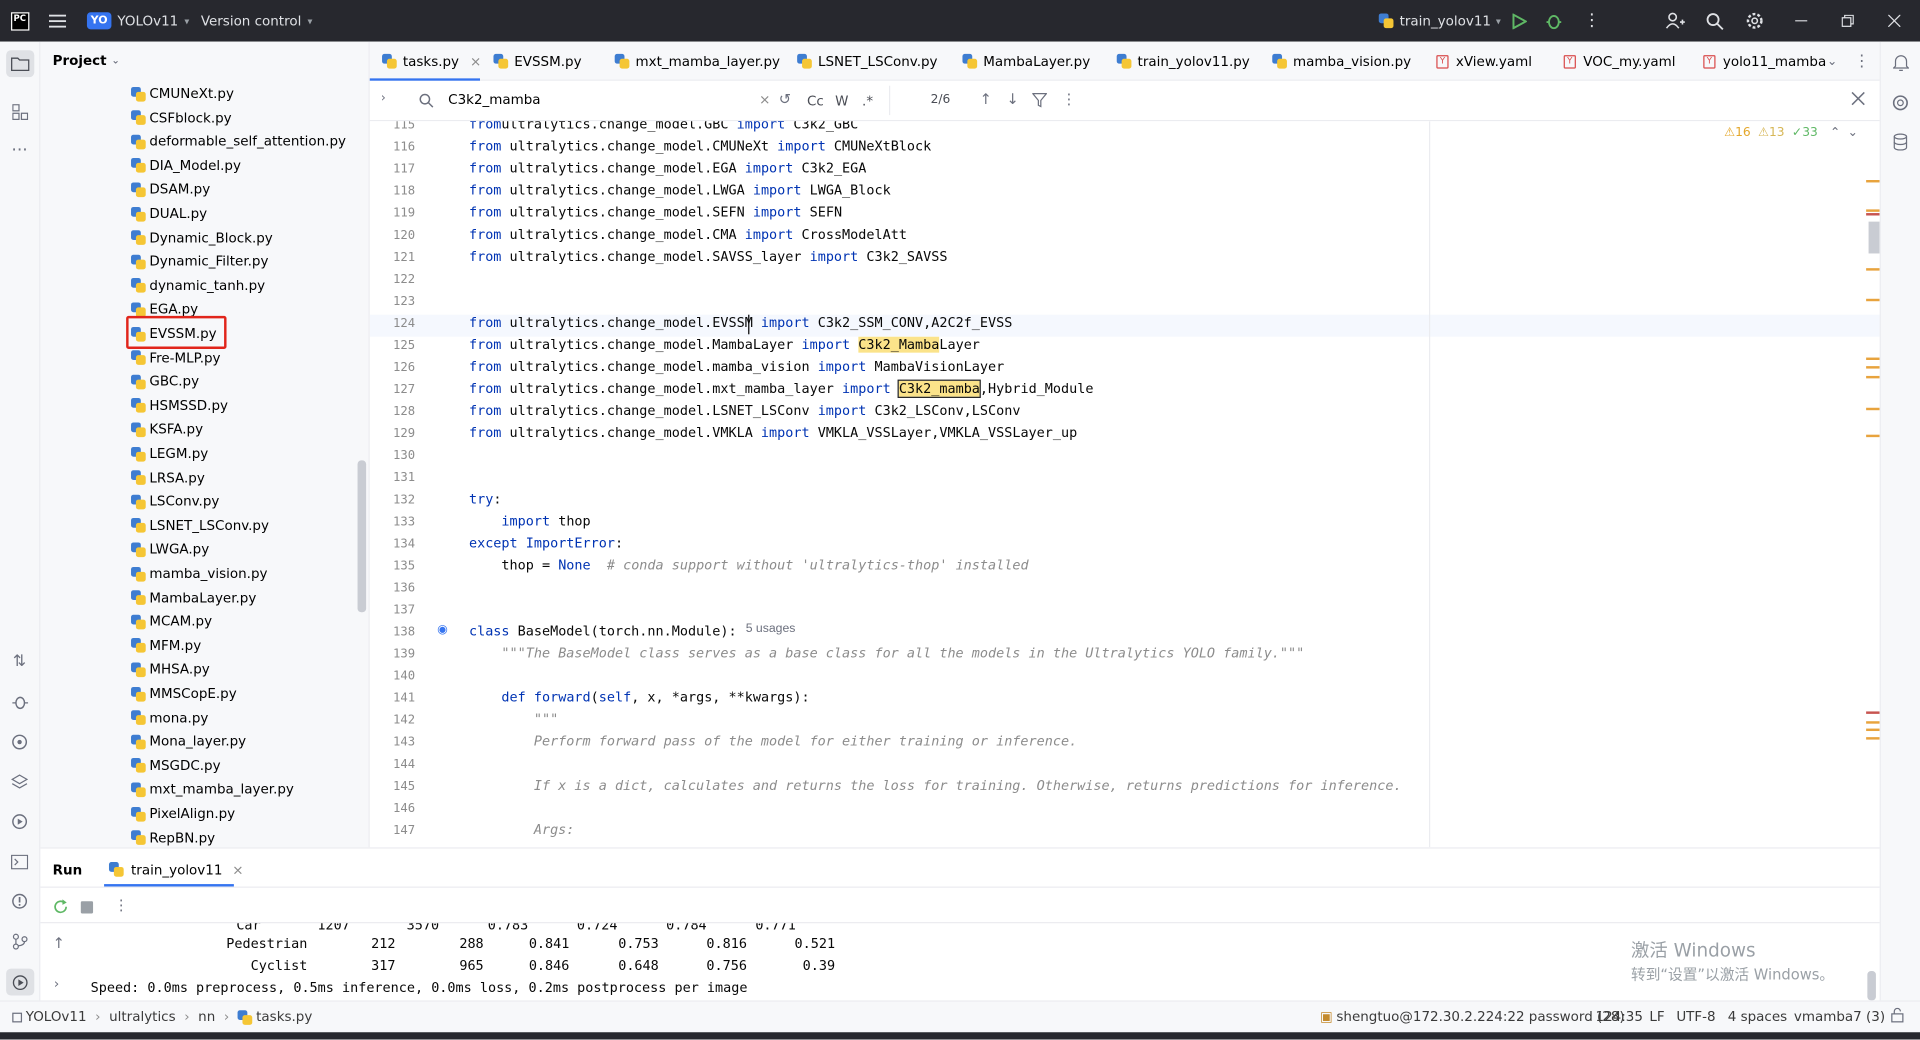  Describe the element at coordinates (202, 237) in the screenshot. I see `tree-file-item: Dynamic_Block.py` at that location.